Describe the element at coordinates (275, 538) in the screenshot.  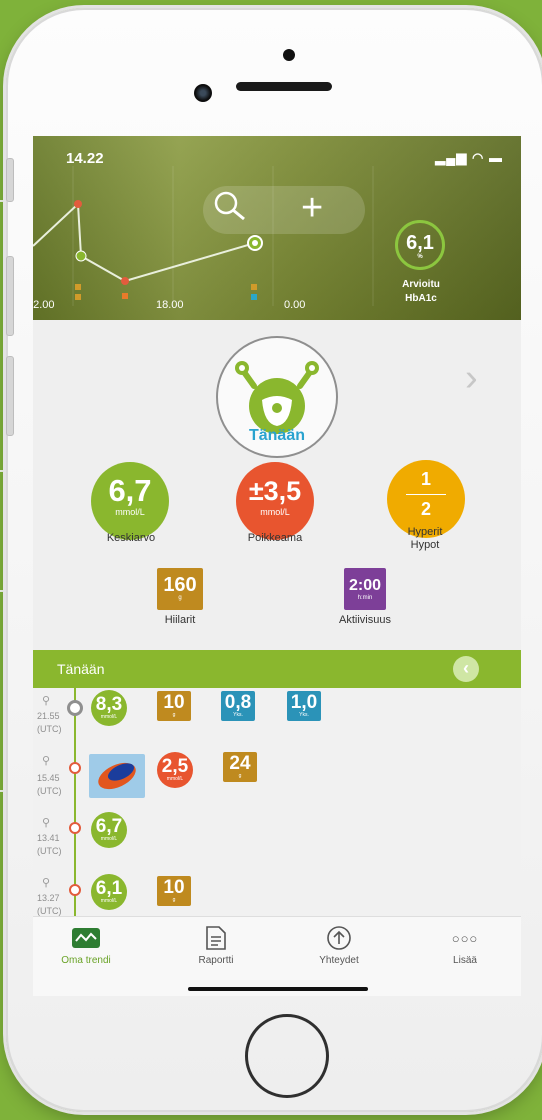
I see `deviation-label: Poikkeama` at that location.